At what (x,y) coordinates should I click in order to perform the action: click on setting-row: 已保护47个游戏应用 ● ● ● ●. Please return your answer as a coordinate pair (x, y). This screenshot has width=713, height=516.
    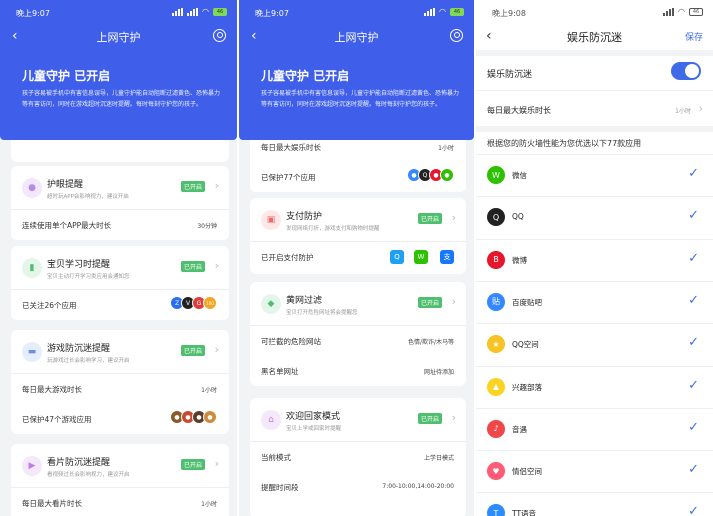
    Looking at the image, I should click on (120, 419).